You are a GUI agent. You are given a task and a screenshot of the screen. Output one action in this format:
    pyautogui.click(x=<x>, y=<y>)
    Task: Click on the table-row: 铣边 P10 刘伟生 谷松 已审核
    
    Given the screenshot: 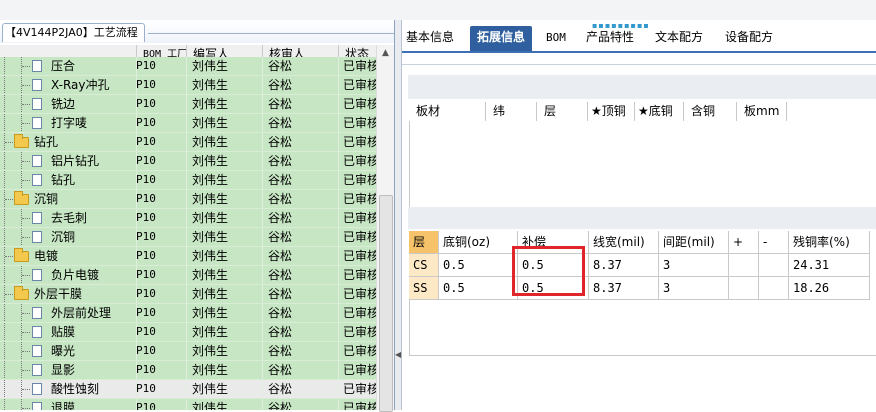 What is the action you would take?
    pyautogui.click(x=188, y=104)
    